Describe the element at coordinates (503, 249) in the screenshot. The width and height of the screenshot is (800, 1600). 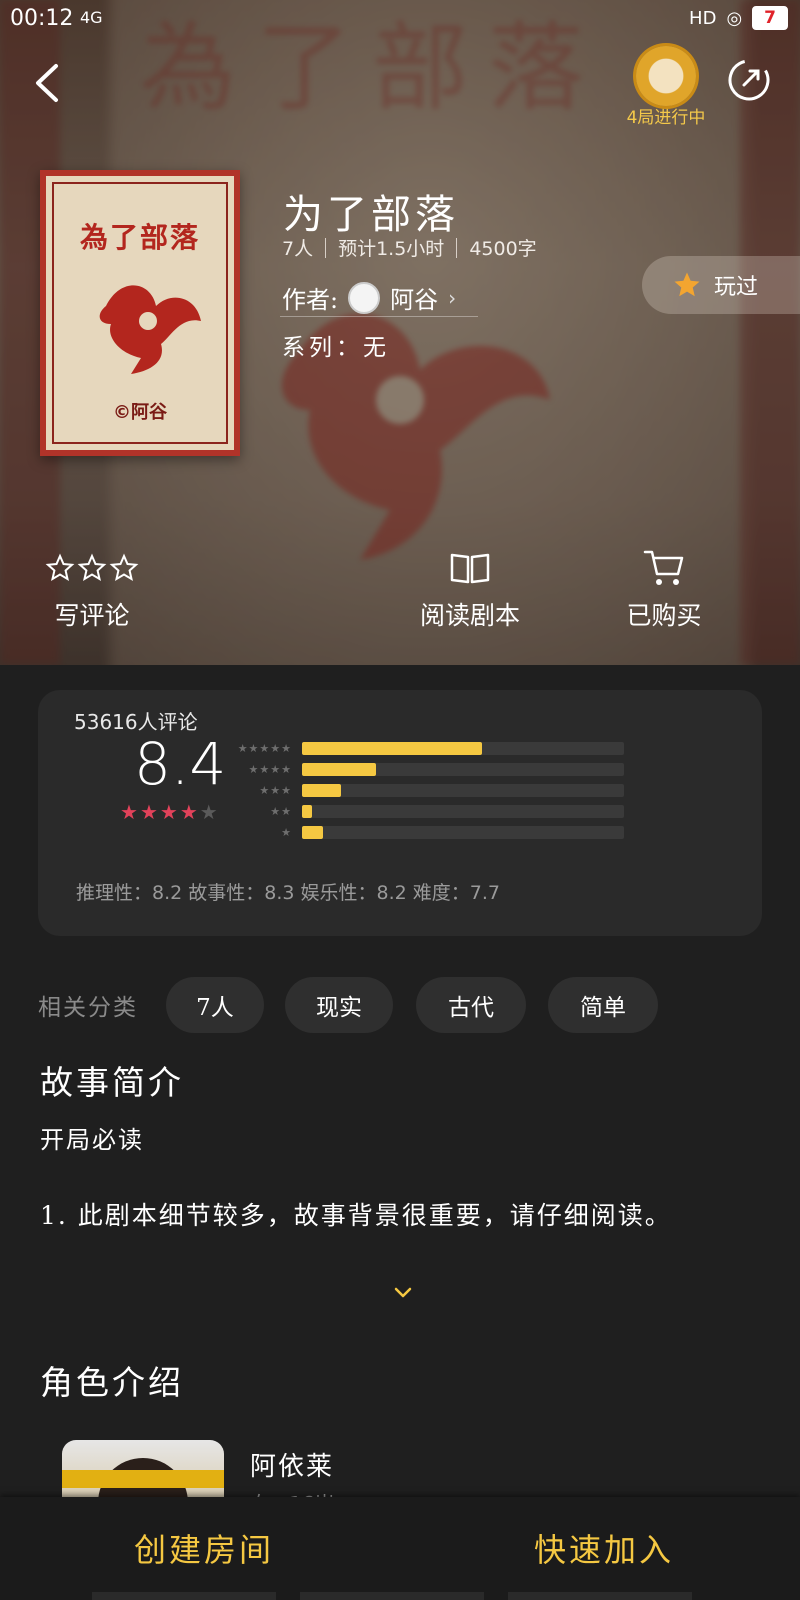
I see `word-count: 4500字` at that location.